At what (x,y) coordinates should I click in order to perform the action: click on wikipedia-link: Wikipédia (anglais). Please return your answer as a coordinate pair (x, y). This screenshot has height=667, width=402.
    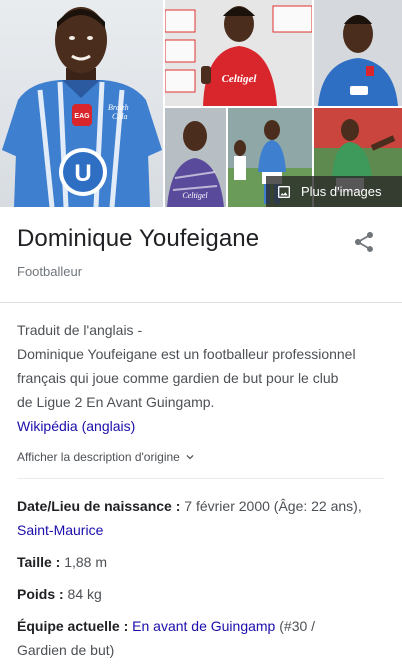
    Looking at the image, I should click on (76, 426).